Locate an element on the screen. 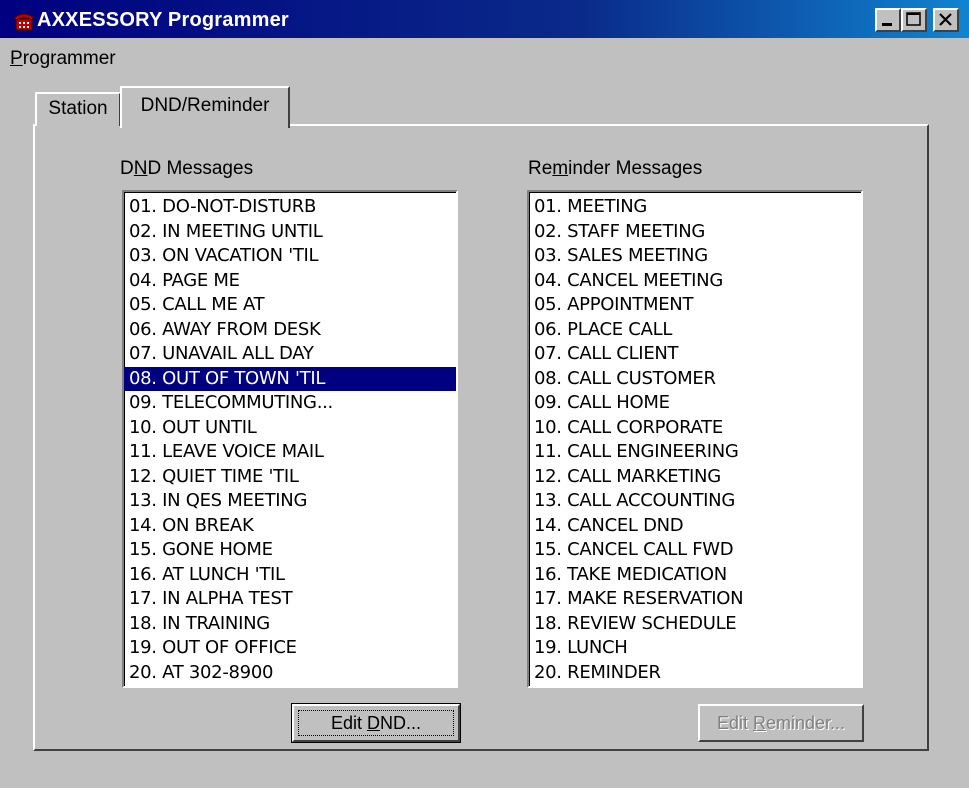  dnd-list-item: 01. DO-NOT-DISTURB is located at coordinates (290, 207).